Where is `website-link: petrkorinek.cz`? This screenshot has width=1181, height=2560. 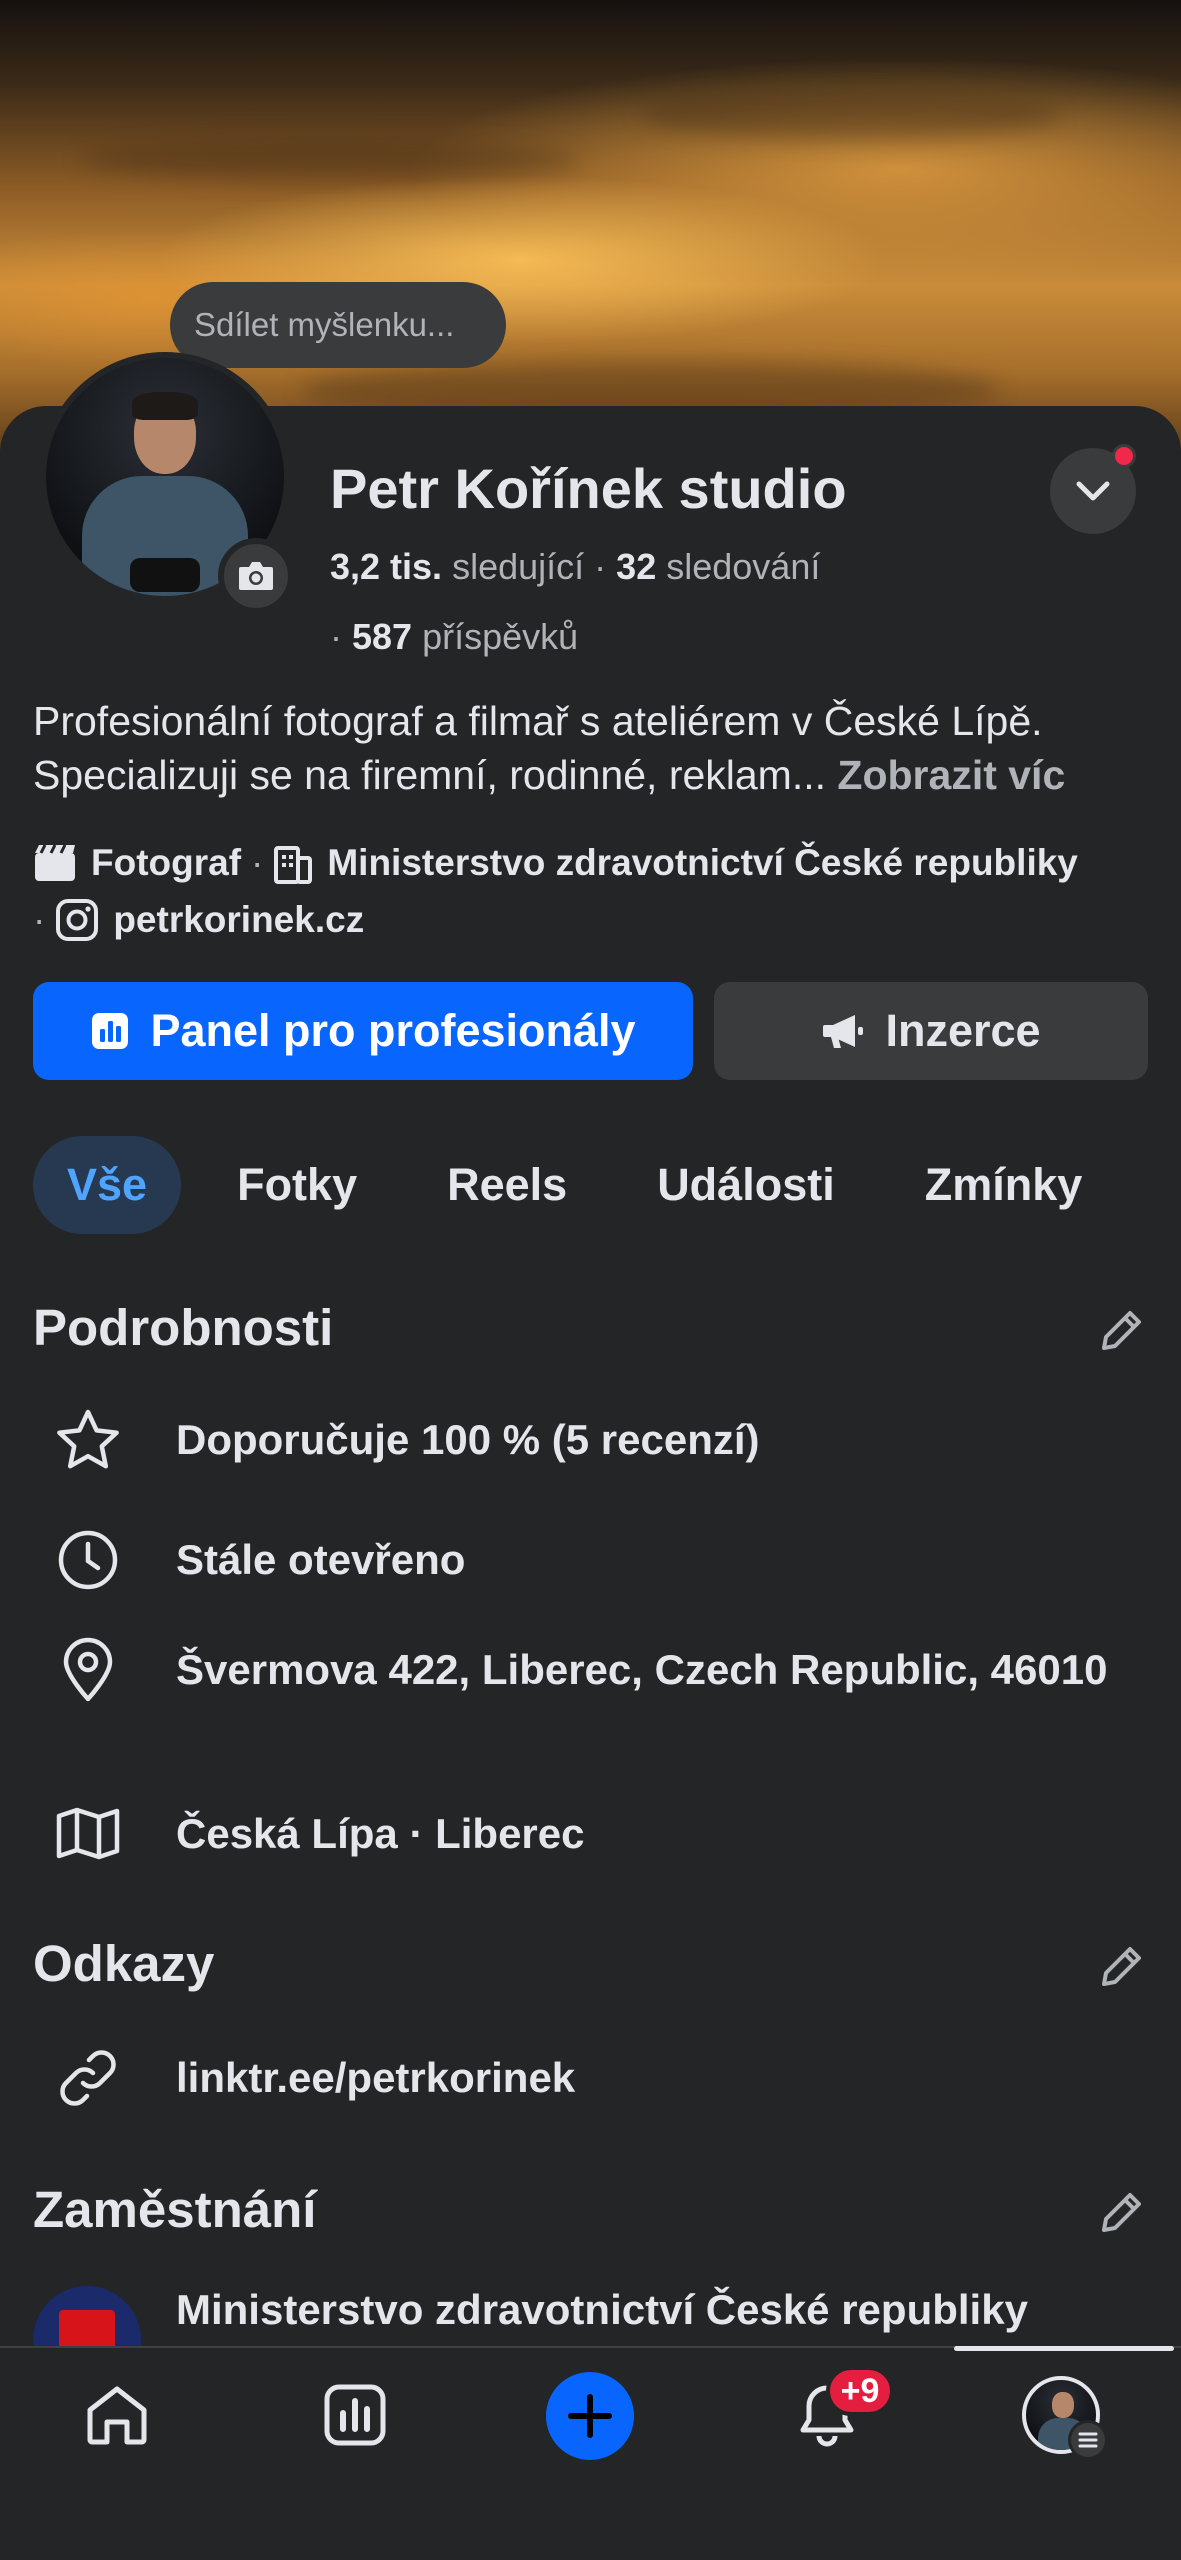
website-link: petrkorinek.cz is located at coordinates (238, 920).